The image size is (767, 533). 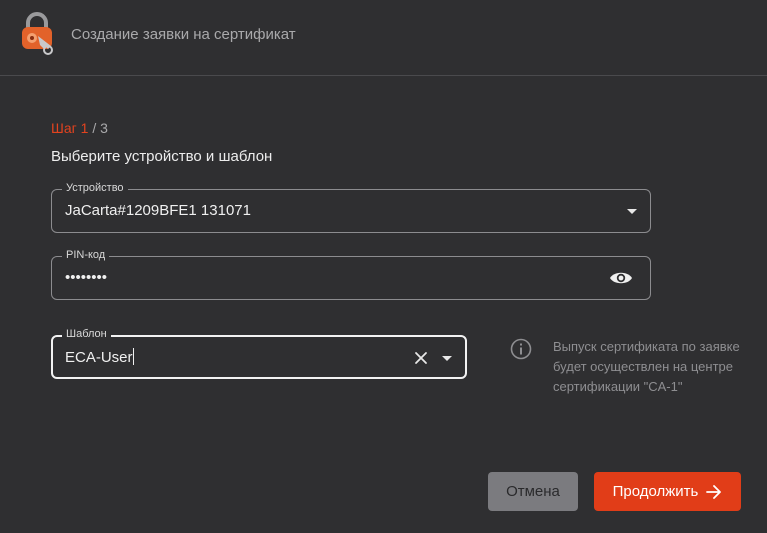 What do you see at coordinates (383, 38) in the screenshot?
I see `dialog-header: Создание заявки на сертификат` at bounding box center [383, 38].